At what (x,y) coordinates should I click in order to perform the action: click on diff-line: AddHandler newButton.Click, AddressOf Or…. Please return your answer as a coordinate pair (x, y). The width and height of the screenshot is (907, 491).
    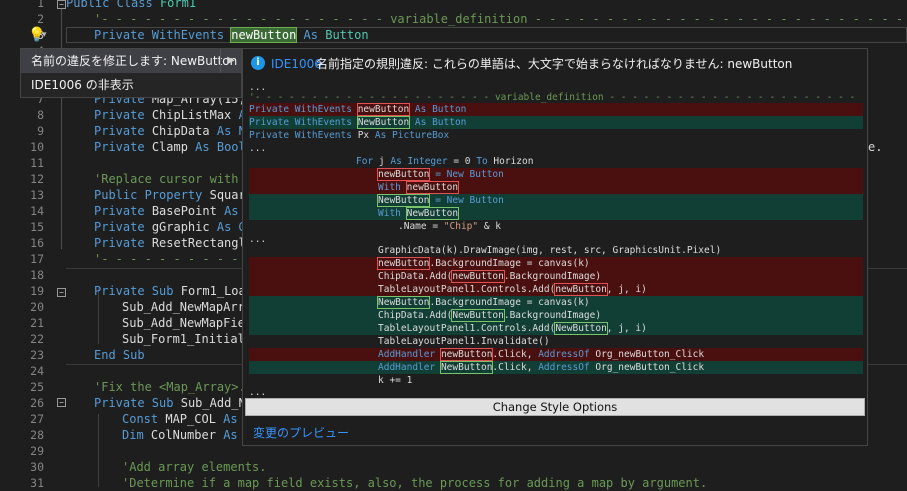
    Looking at the image, I should click on (541, 354).